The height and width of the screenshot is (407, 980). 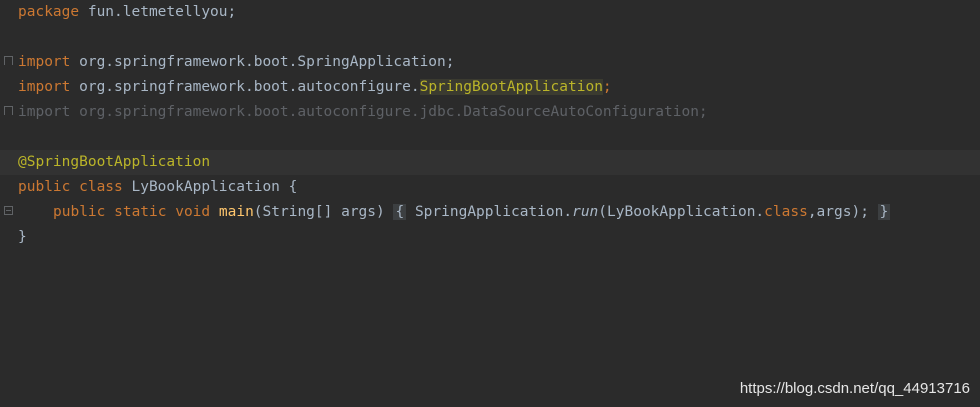 I want to click on annotation: @SpringBootApplication, so click(x=114, y=162).